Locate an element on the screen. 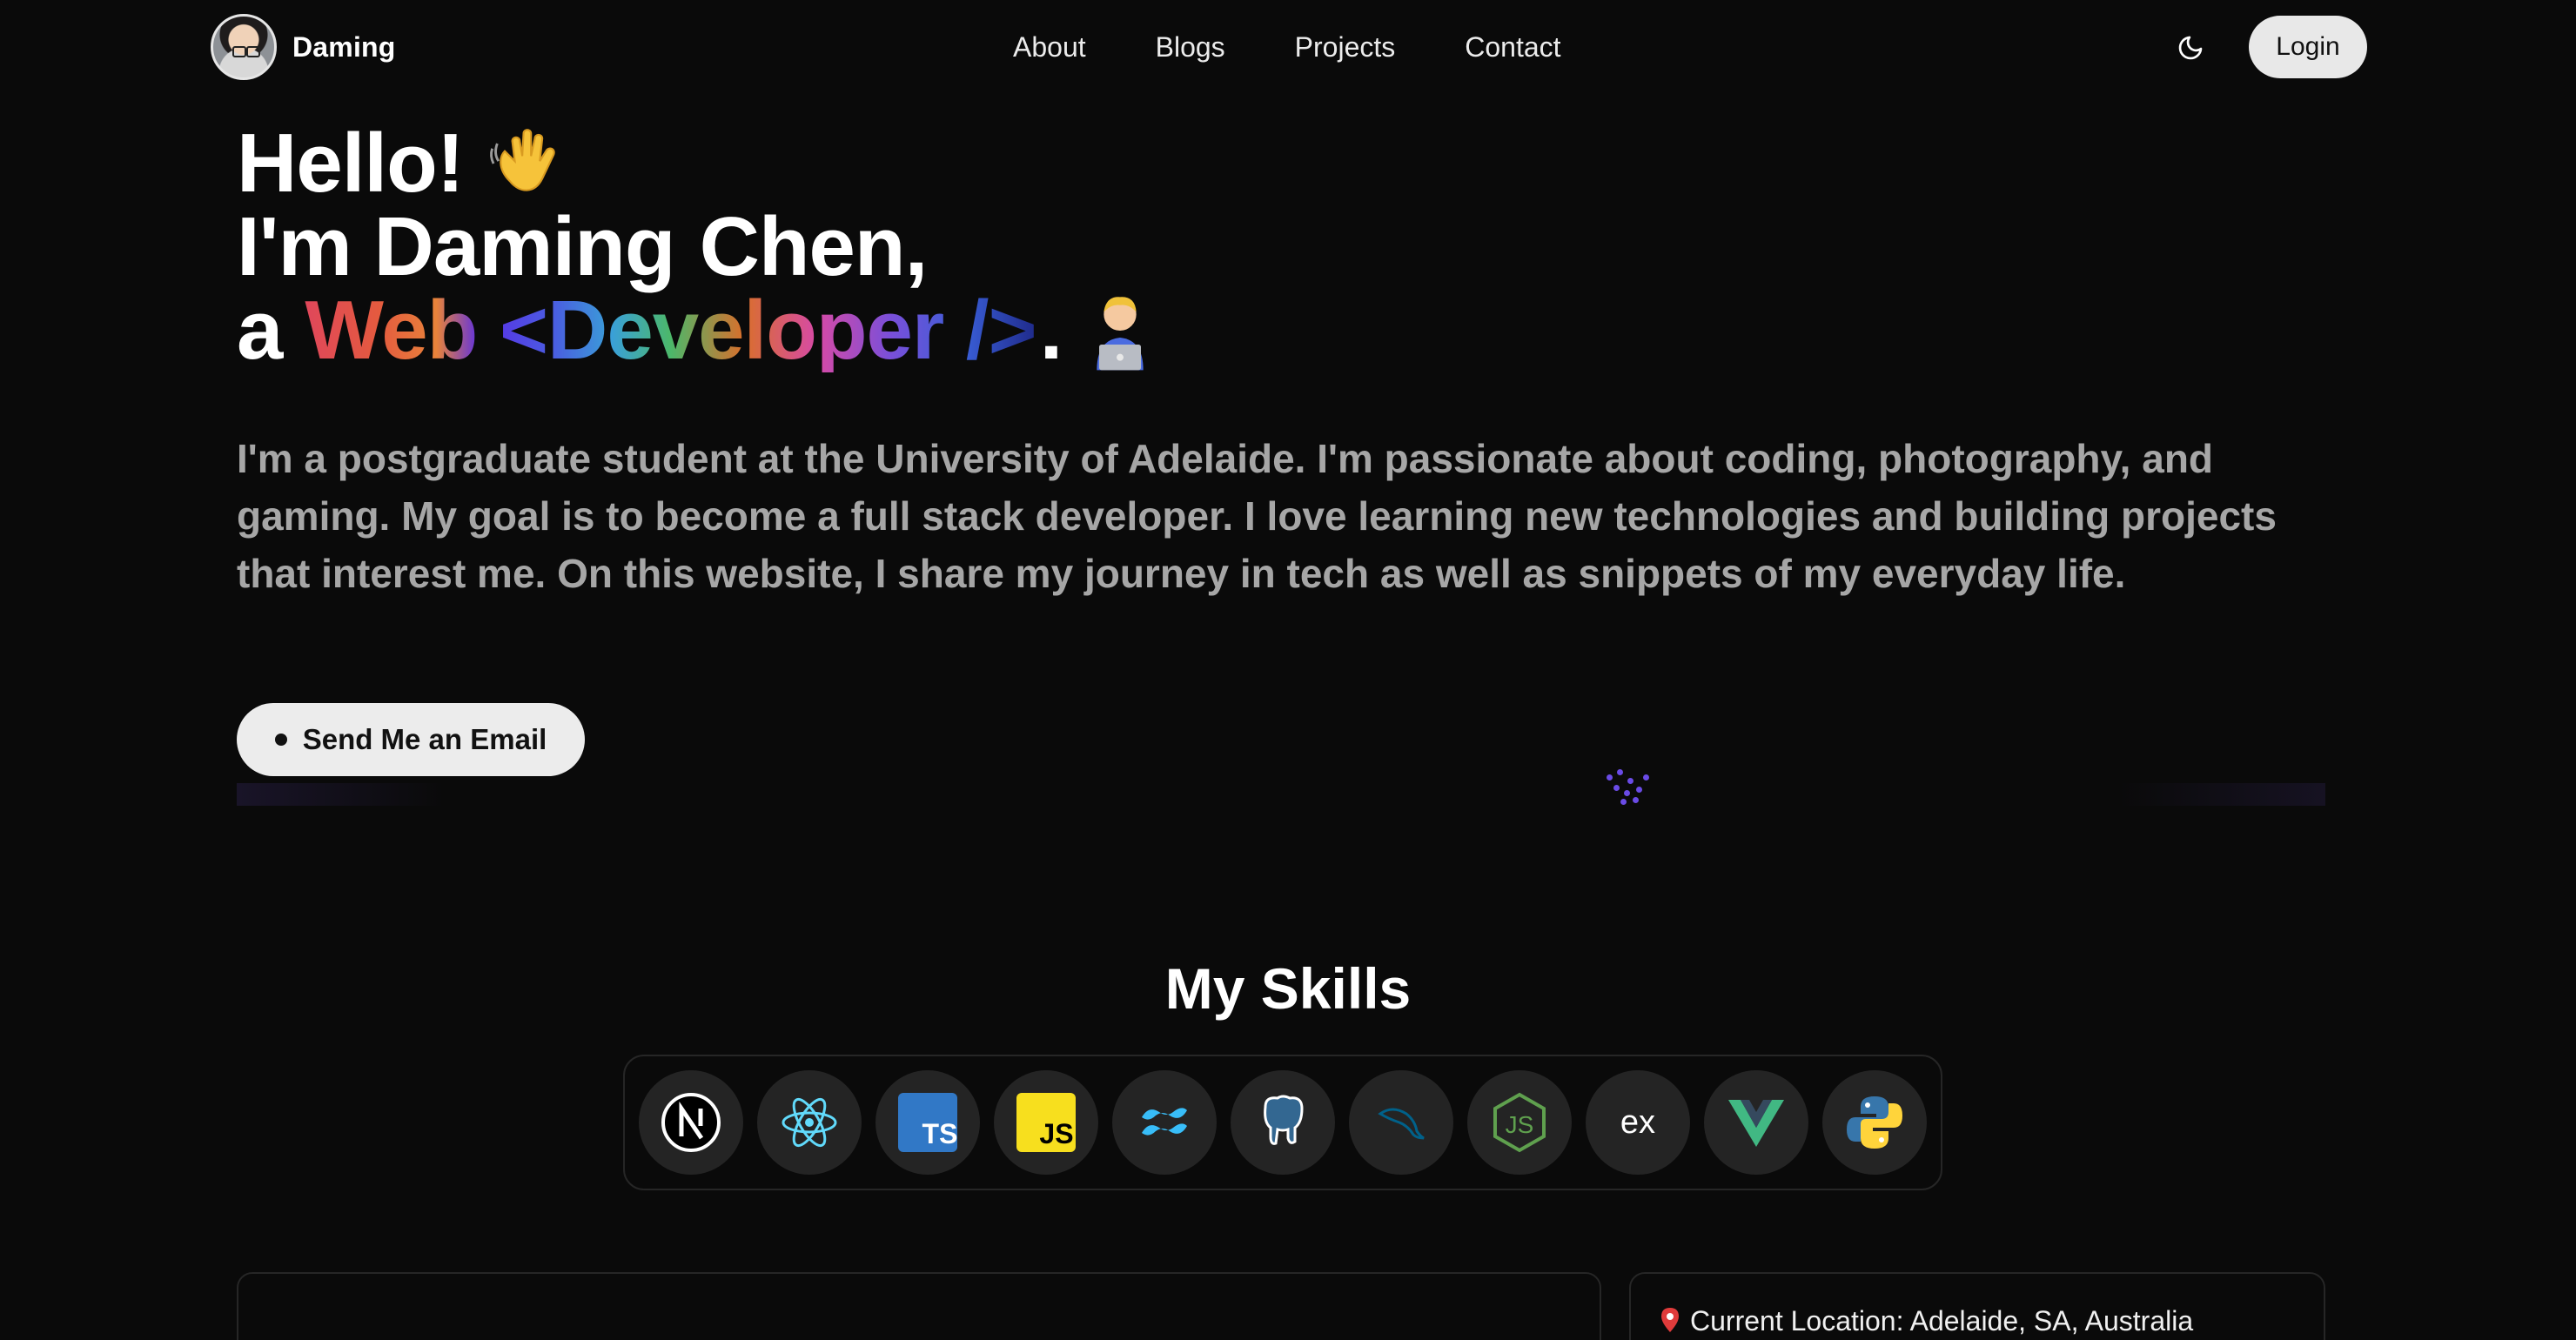 This screenshot has width=2576, height=1340. hero-period: . is located at coordinates (1051, 330).